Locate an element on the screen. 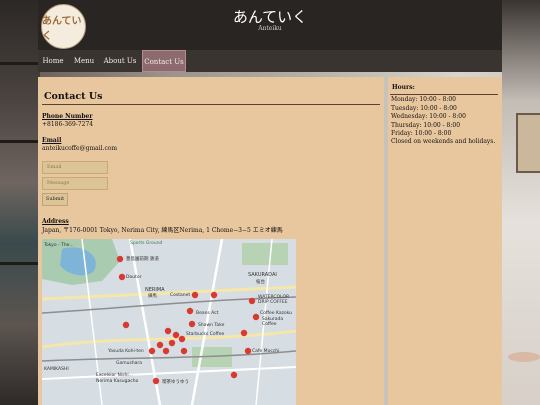 Image resolution: width=540 pixels, height=405 pixels. wall-frame is located at coordinates (528, 143).